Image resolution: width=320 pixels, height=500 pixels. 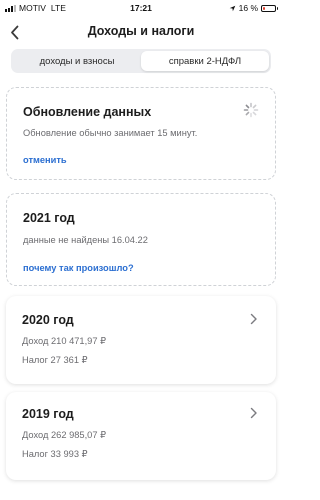 What do you see at coordinates (85, 240) in the screenshot?
I see `year-2021-status: данные не найдены 16.04.22` at bounding box center [85, 240].